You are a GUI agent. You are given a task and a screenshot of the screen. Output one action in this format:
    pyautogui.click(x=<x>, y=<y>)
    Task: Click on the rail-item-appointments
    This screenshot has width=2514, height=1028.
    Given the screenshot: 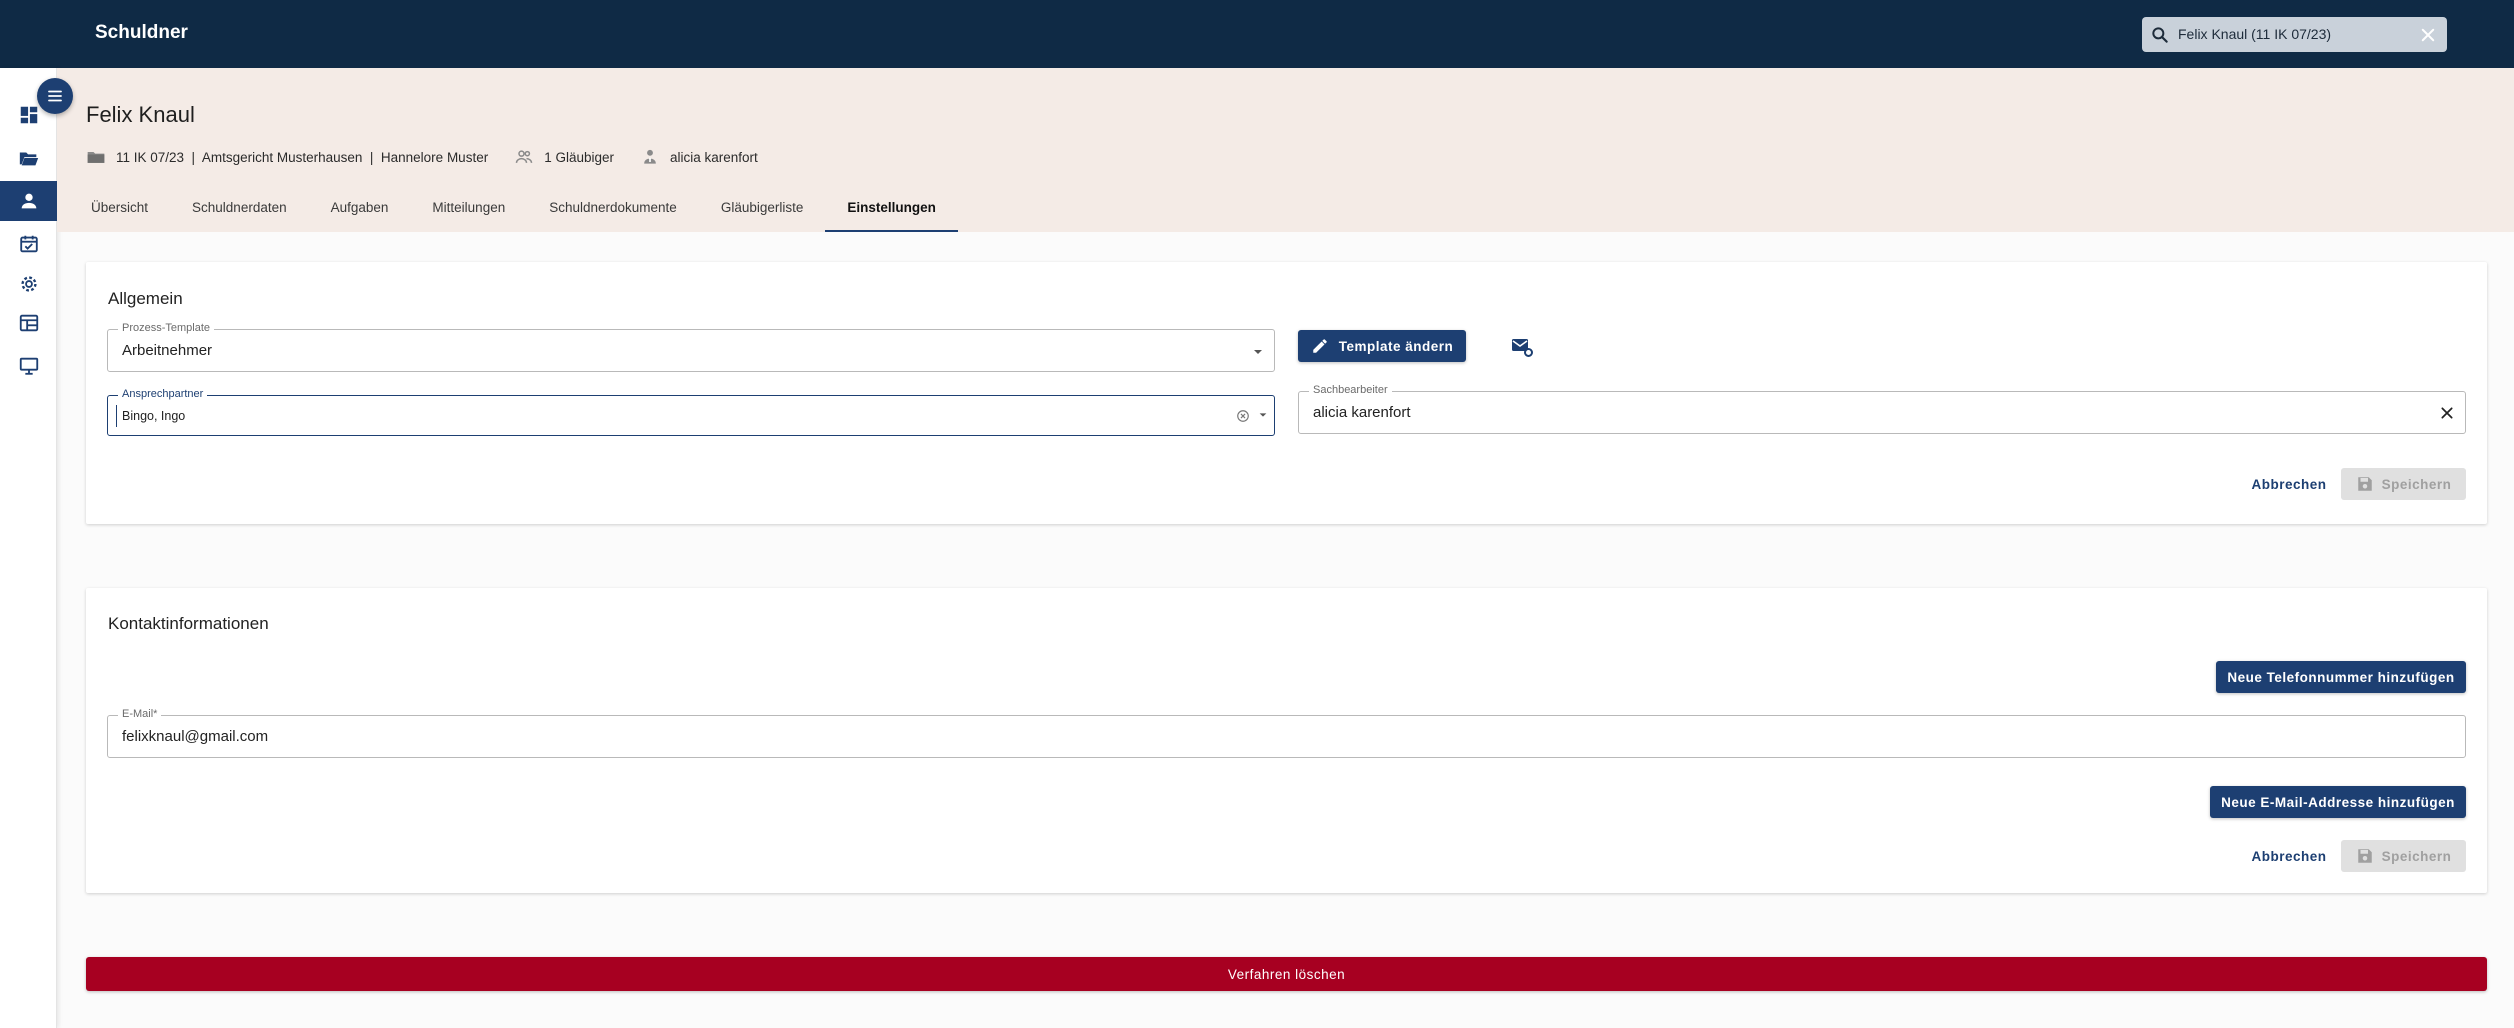 What is the action you would take?
    pyautogui.click(x=28, y=244)
    